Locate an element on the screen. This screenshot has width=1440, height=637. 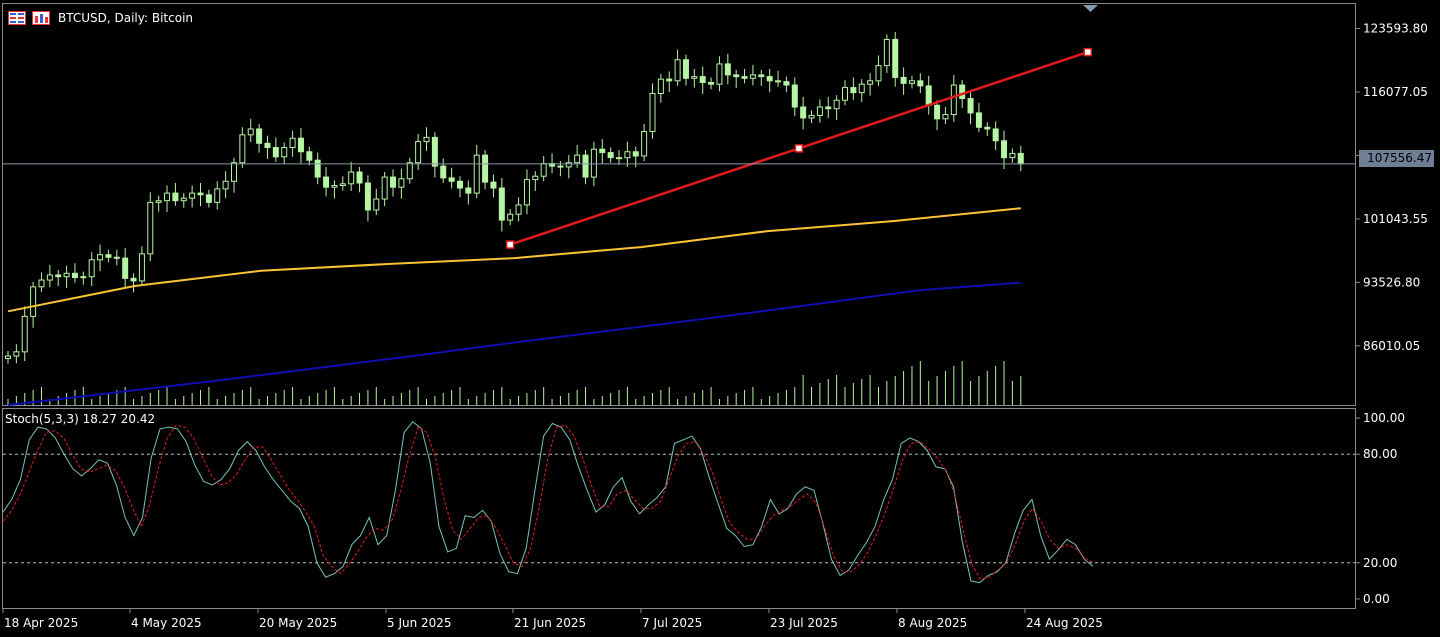
time-tick-label: 21 Jun 2025 is located at coordinates (550, 623).